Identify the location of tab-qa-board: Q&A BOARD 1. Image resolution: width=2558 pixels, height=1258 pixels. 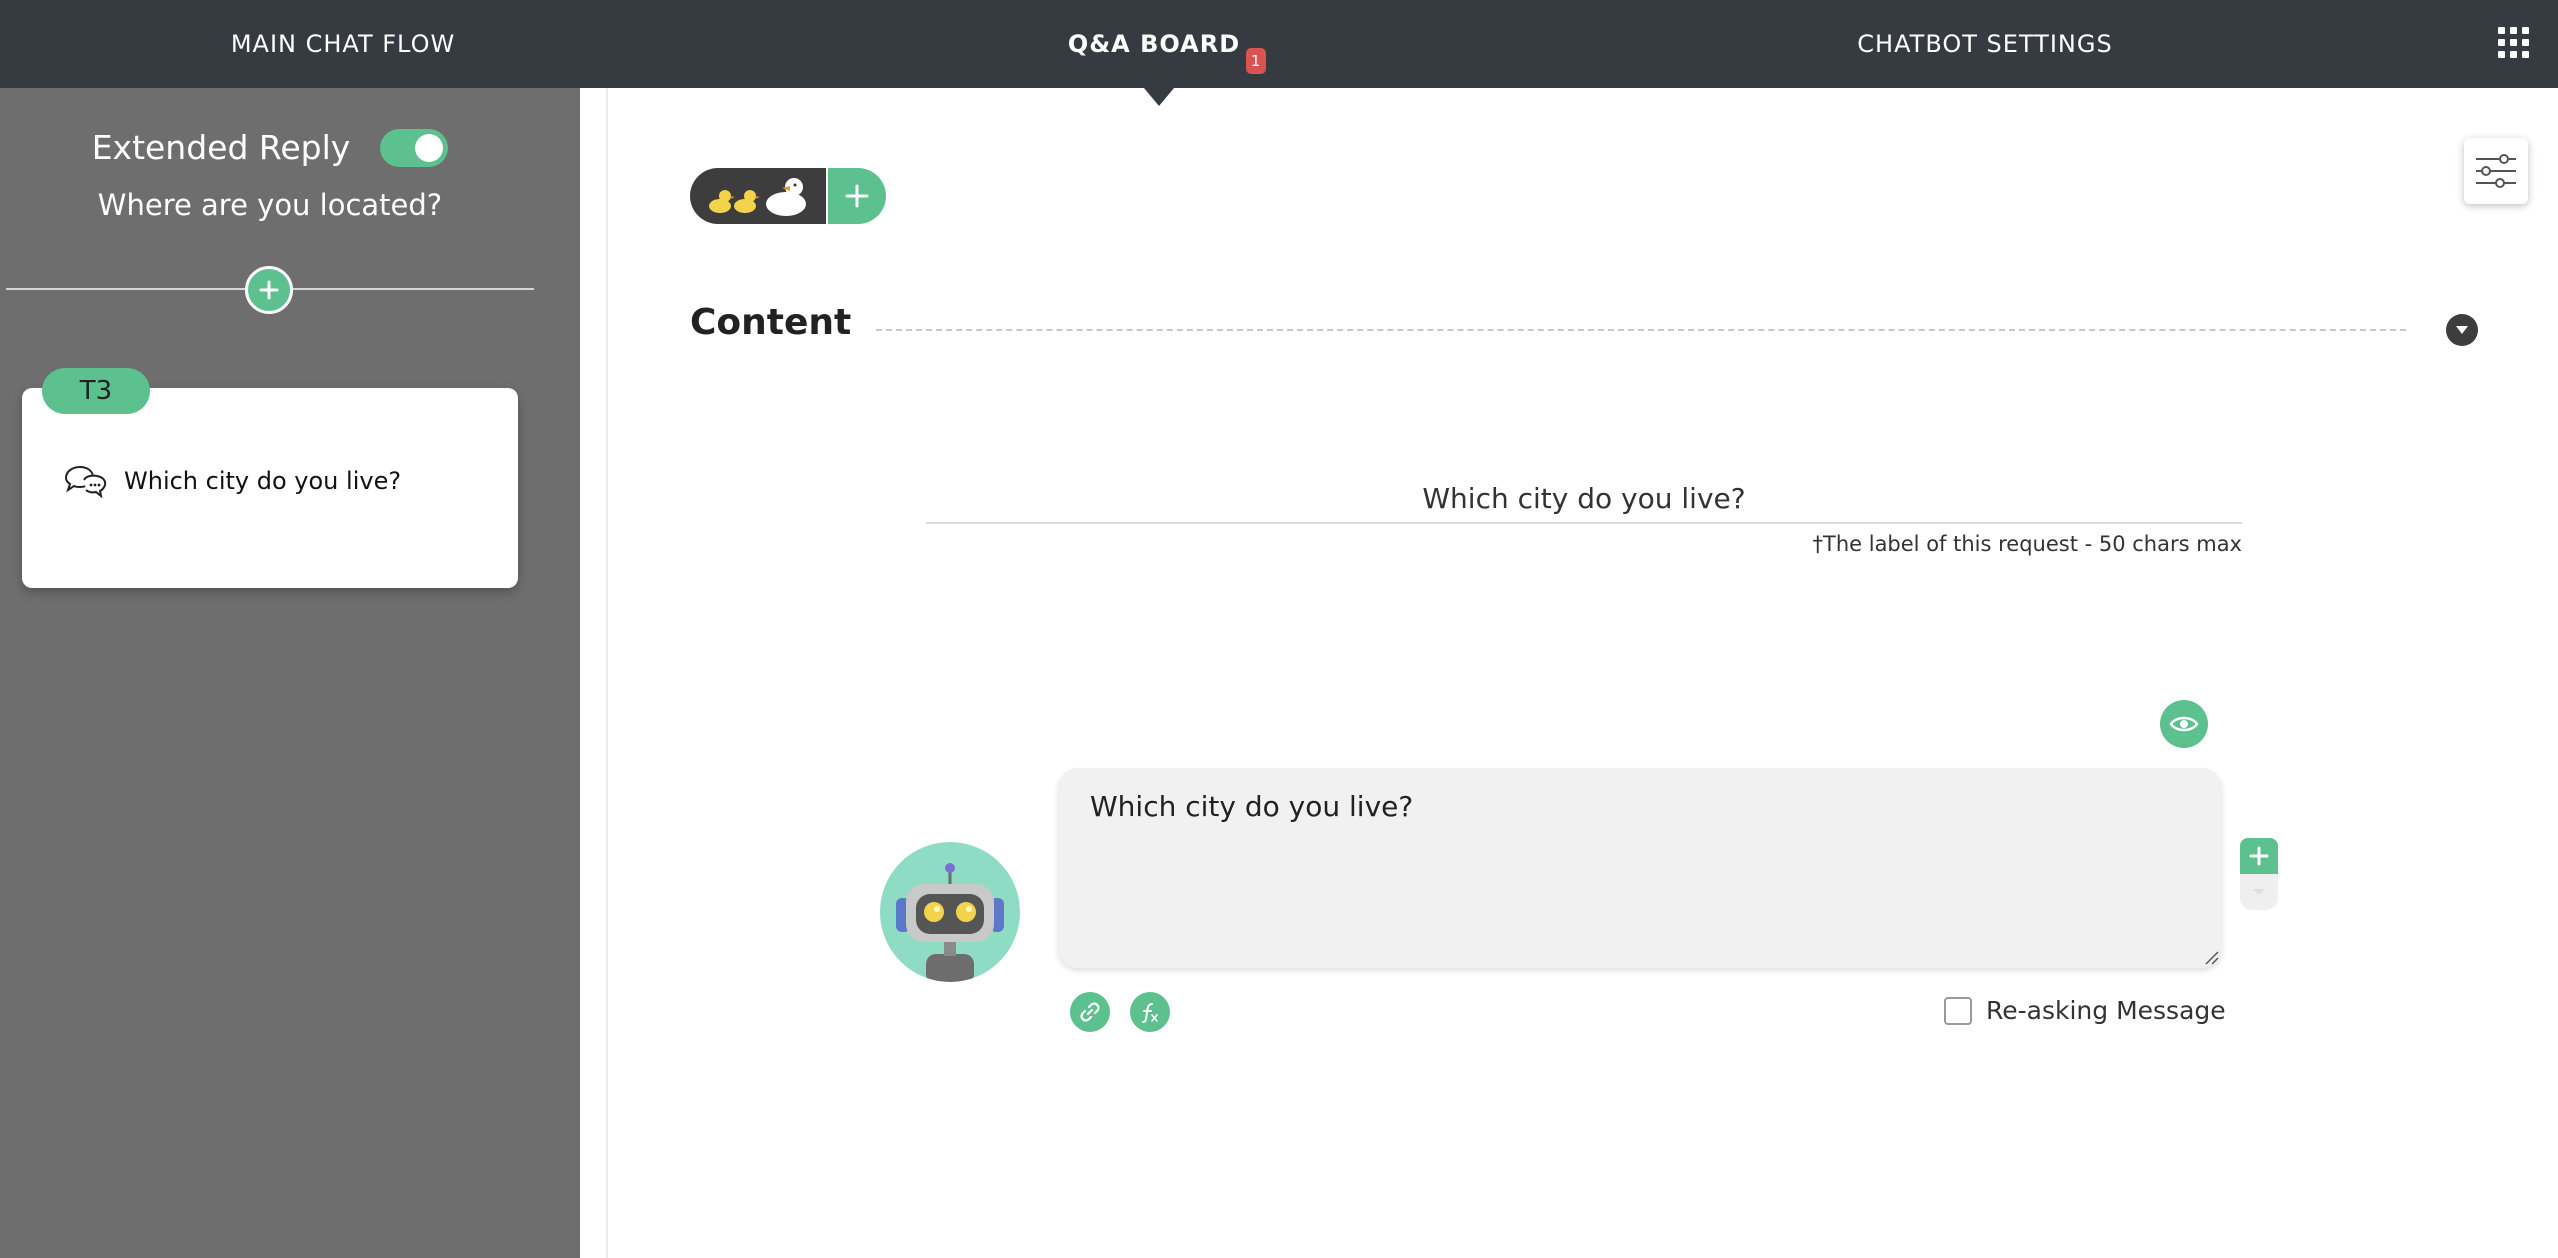
(1154, 44).